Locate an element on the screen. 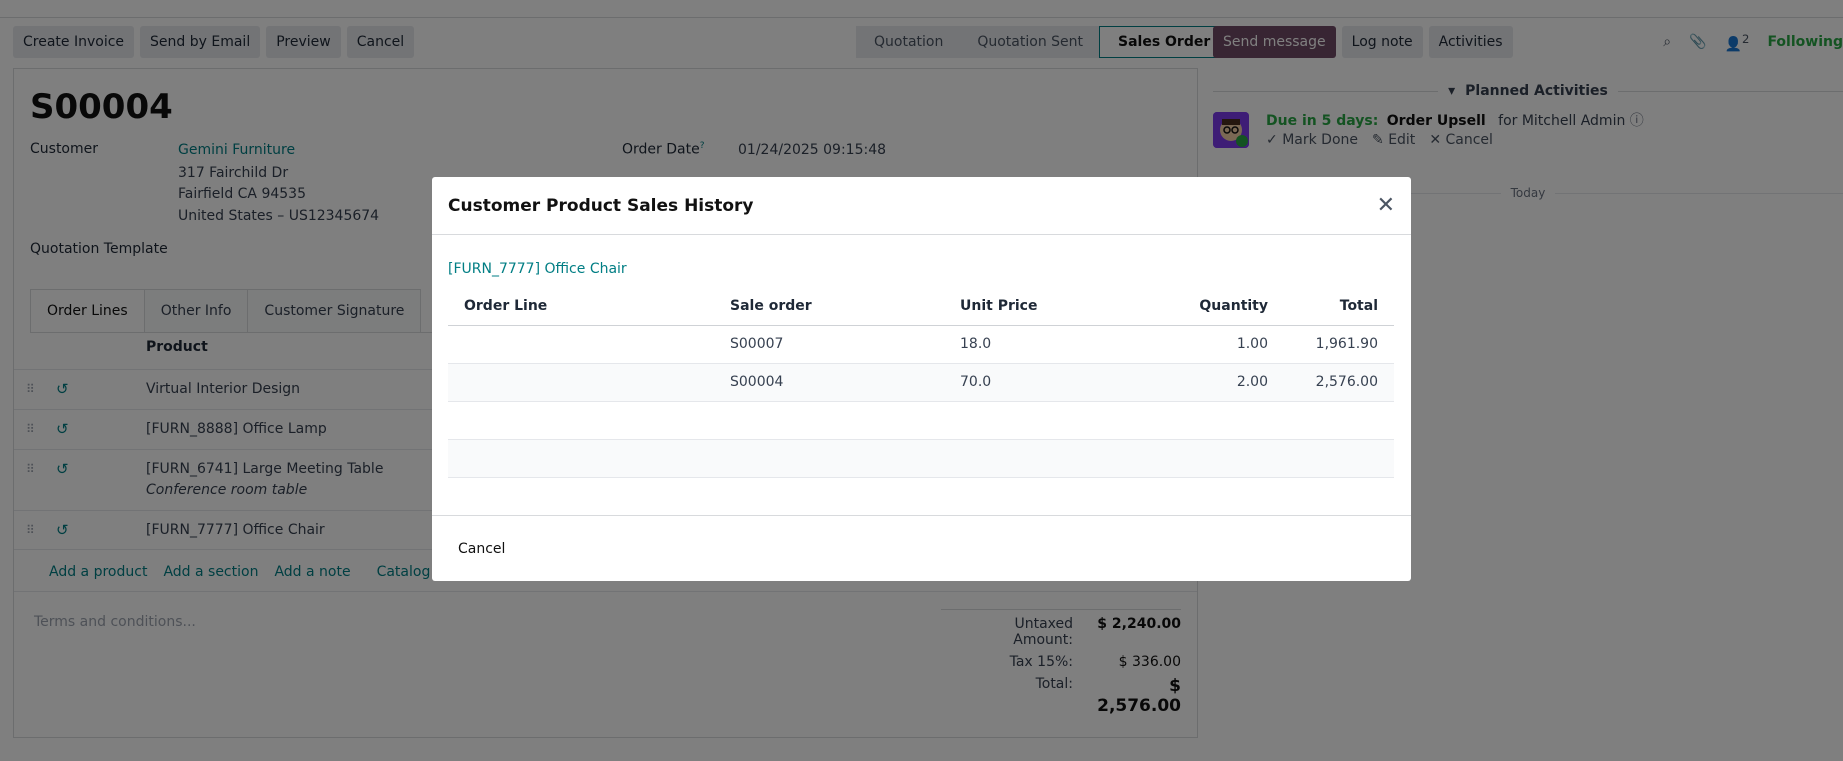 Image resolution: width=1843 pixels, height=761 pixels. col-order-line: Order Line is located at coordinates (581, 306).